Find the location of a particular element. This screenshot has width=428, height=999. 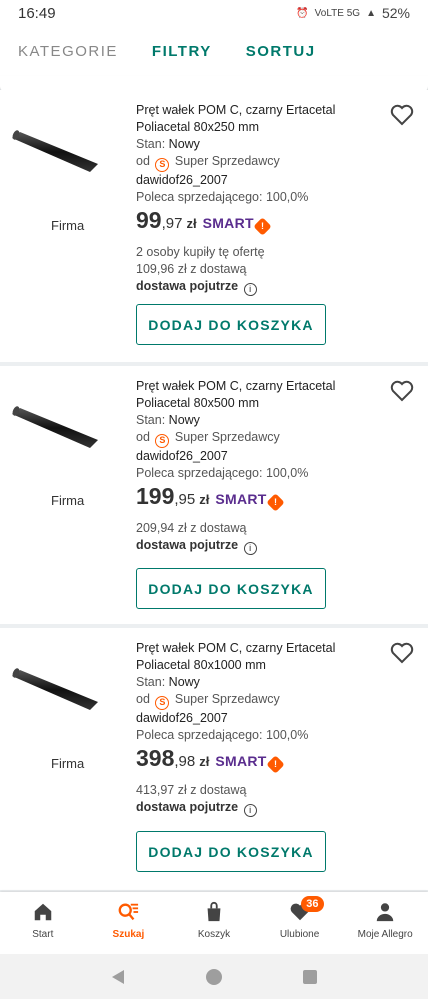

buyers-count: 2 osoby kupiły tę ofertę is located at coordinates (200, 252).